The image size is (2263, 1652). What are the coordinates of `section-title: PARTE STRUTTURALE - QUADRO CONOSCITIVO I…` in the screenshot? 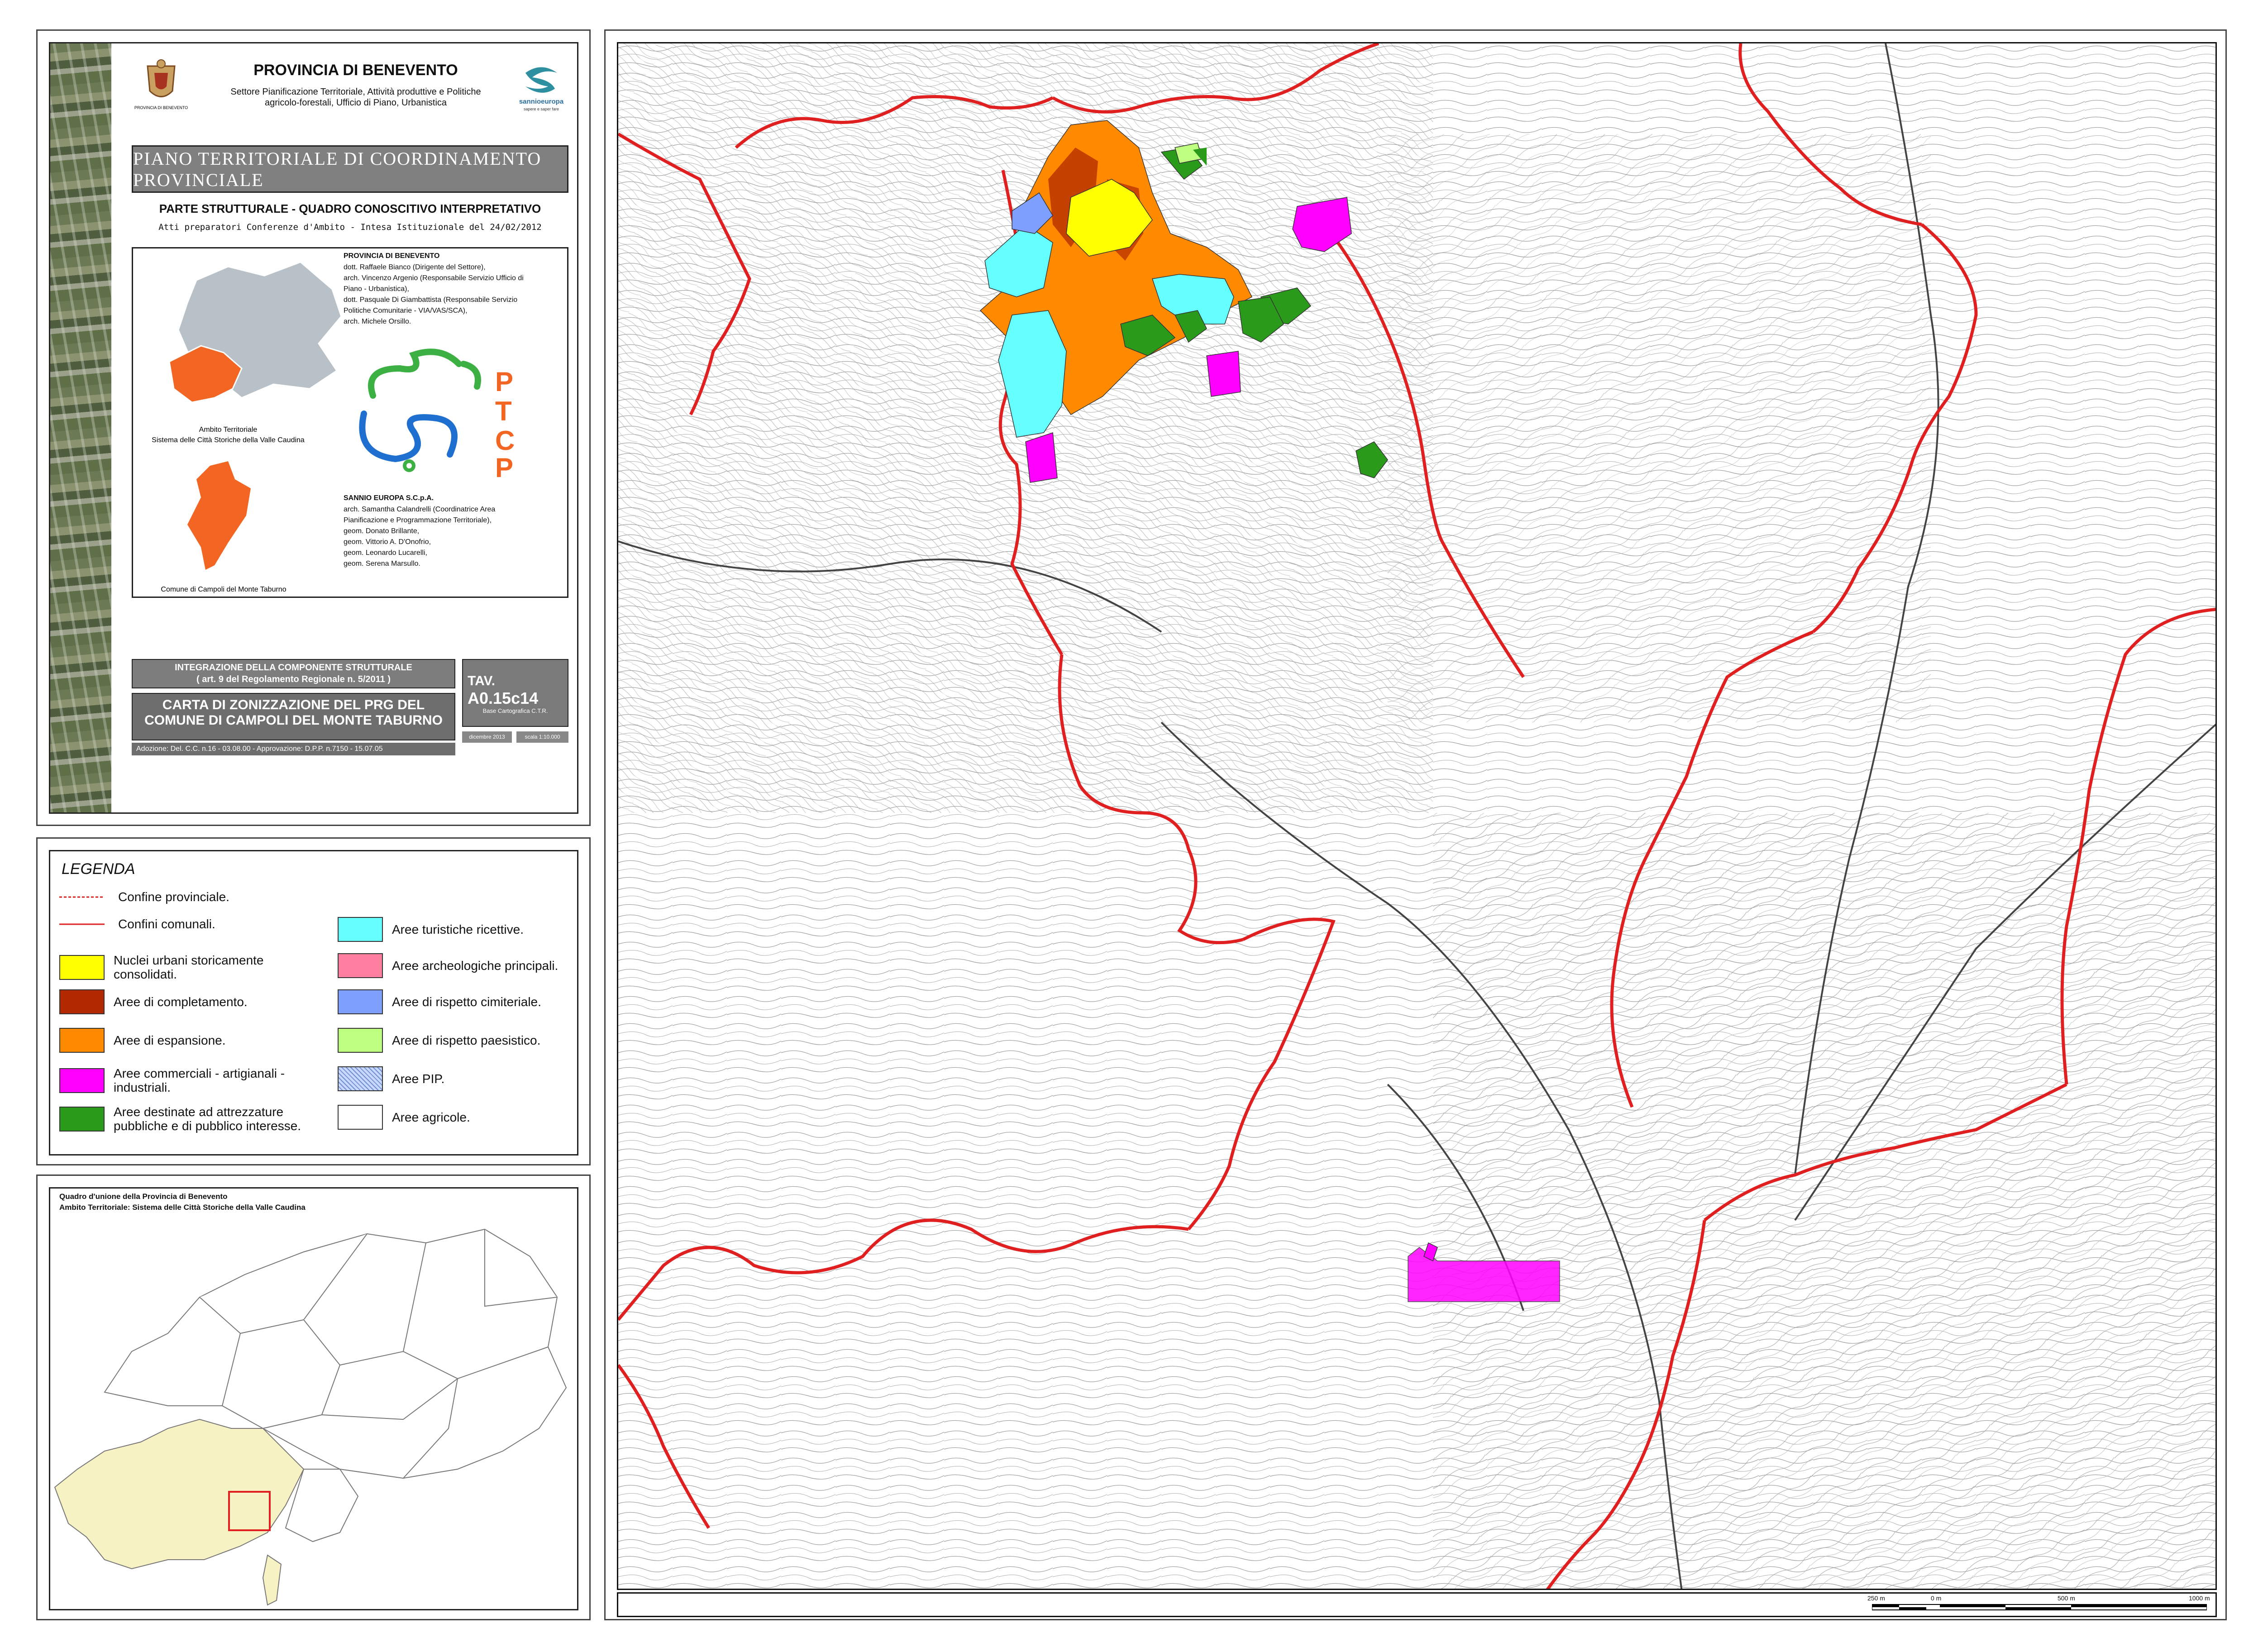 It's located at (350, 208).